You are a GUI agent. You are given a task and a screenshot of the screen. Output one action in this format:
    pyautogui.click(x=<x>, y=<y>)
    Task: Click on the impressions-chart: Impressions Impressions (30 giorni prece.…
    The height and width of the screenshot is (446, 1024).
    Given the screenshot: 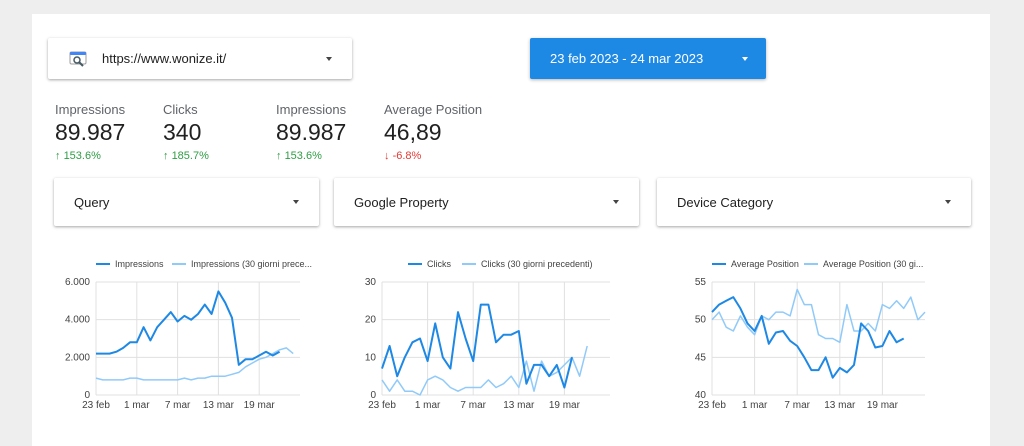 What is the action you would take?
    pyautogui.click(x=182, y=335)
    